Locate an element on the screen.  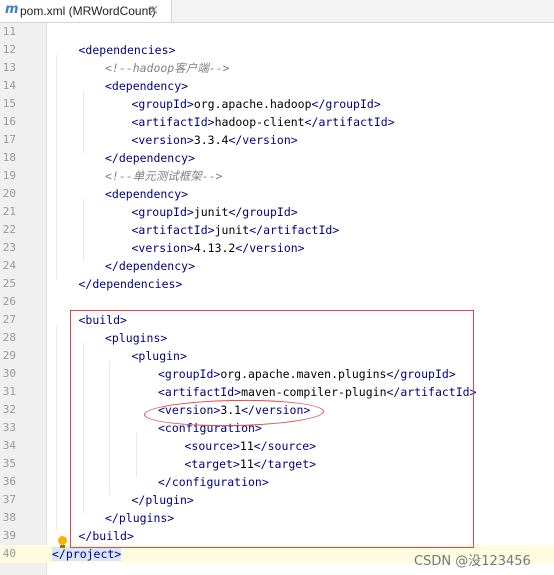
close-tab-icon: × is located at coordinates (153, 10).